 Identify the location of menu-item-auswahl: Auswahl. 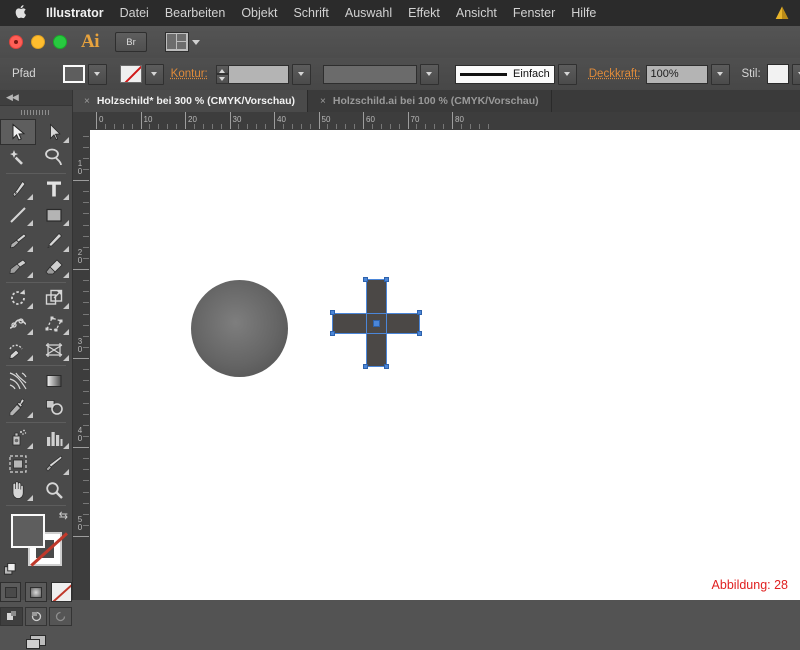
(368, 13).